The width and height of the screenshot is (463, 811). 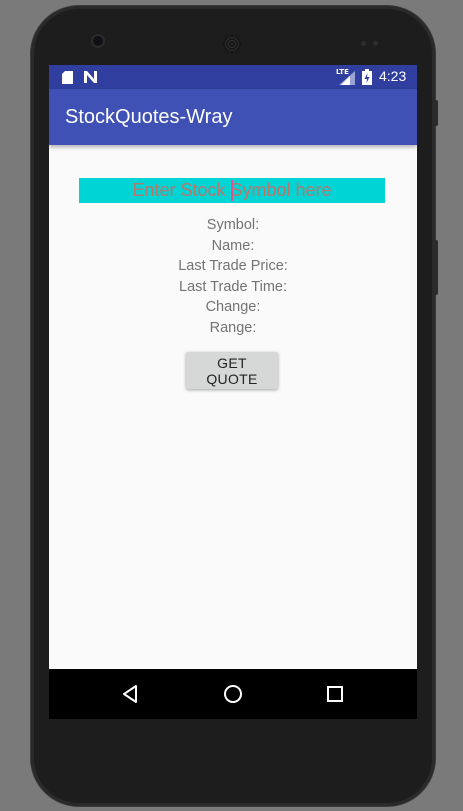 What do you see at coordinates (435, 267) in the screenshot?
I see `volume-button` at bounding box center [435, 267].